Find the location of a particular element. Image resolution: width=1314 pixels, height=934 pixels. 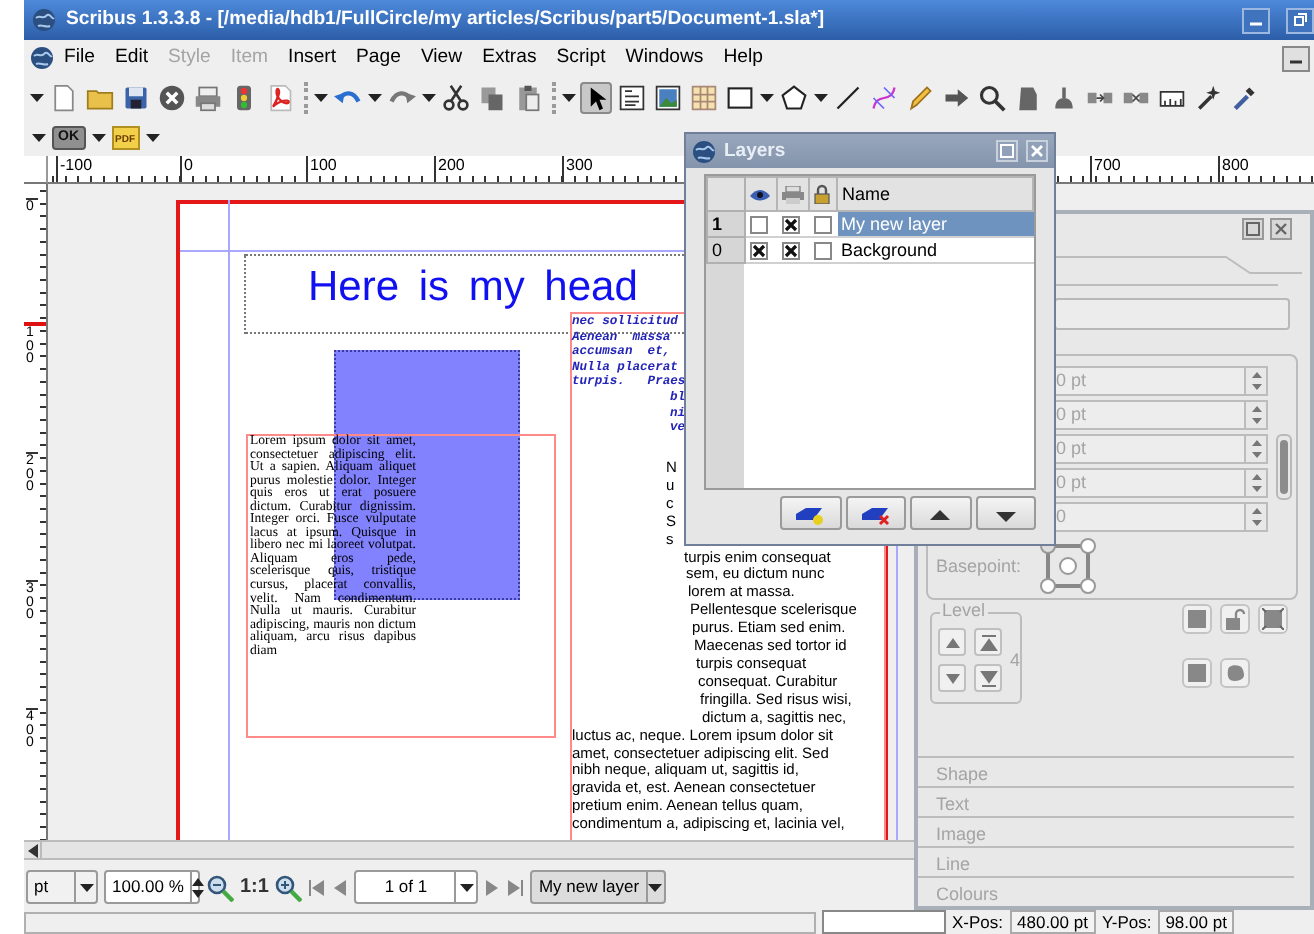

raise-icon is located at coordinates (952, 642).